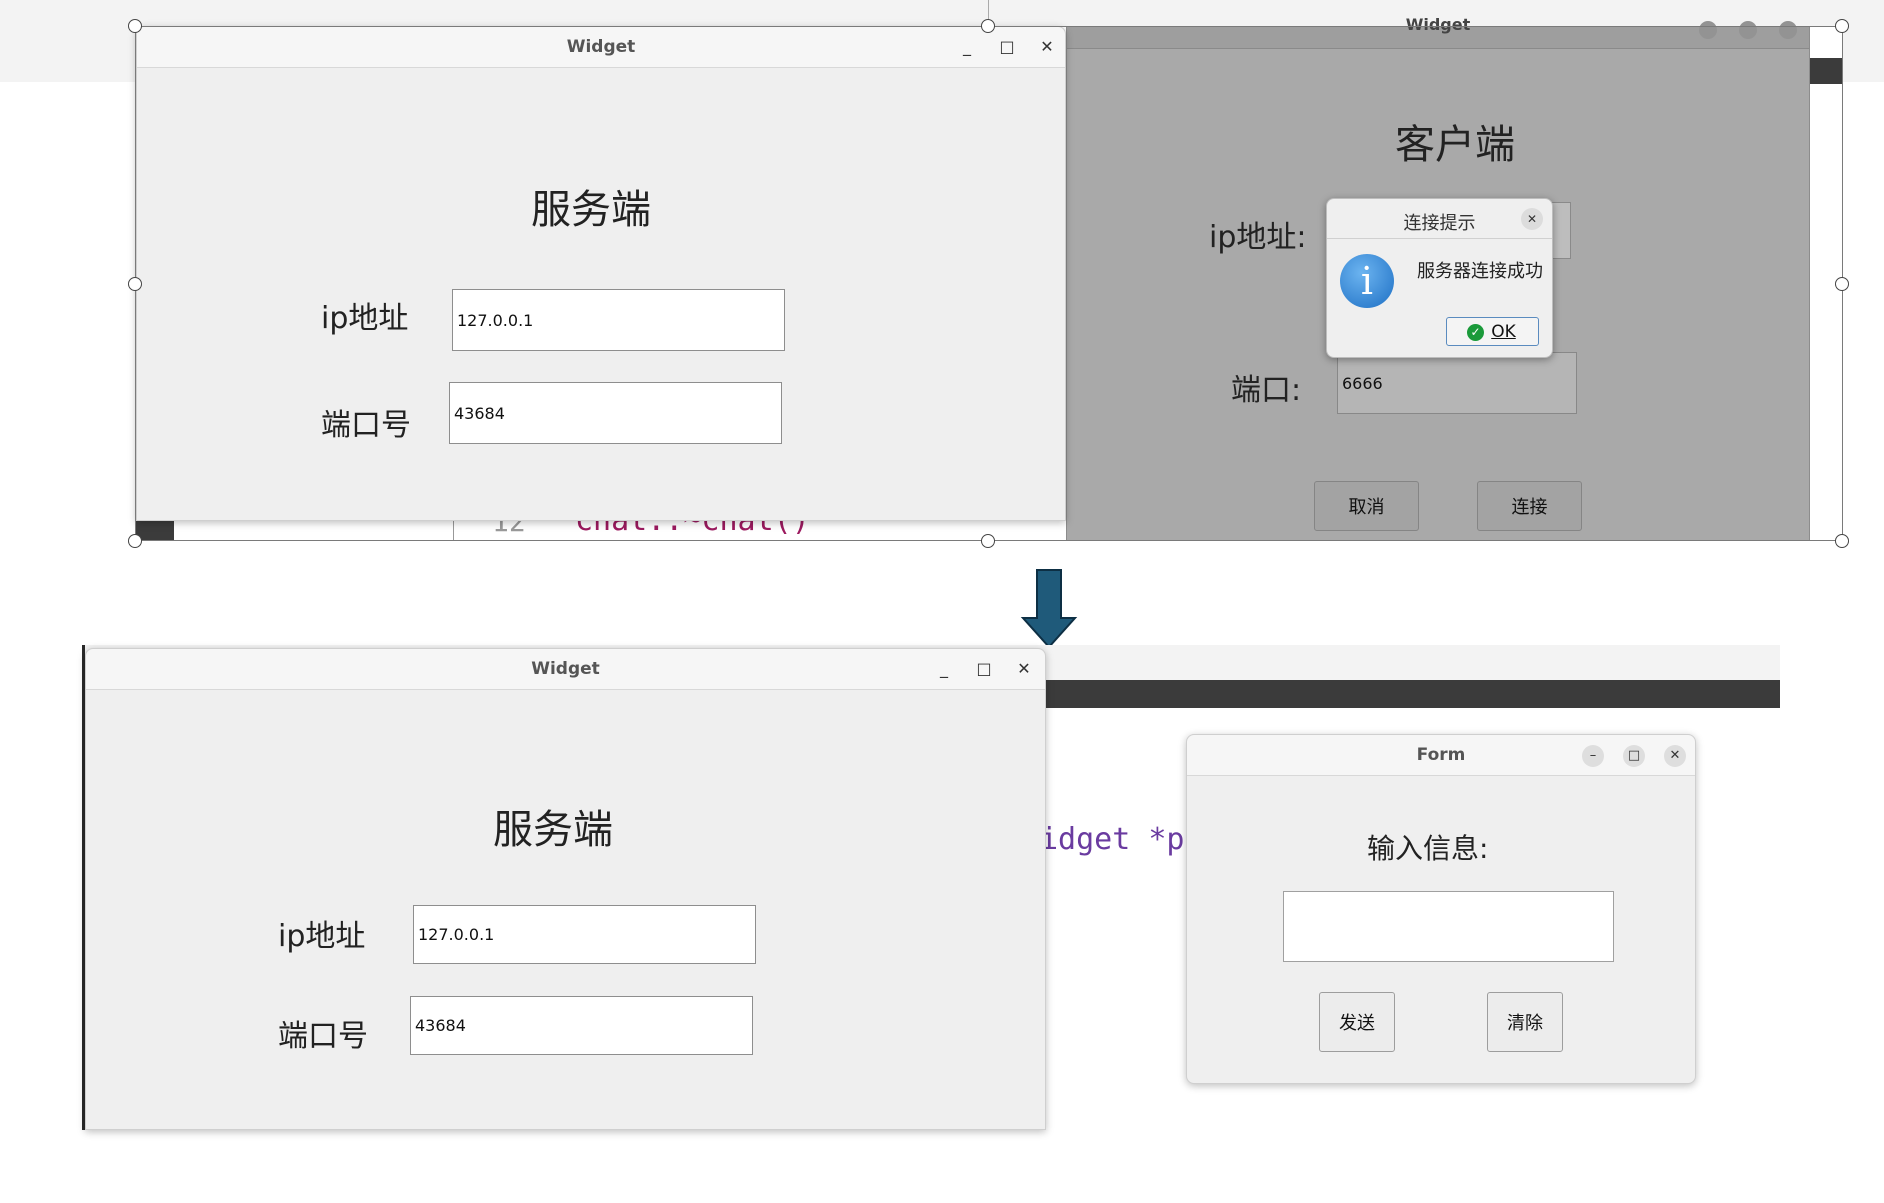  What do you see at coordinates (135, 541) in the screenshot?
I see `resize-handle-sw` at bounding box center [135, 541].